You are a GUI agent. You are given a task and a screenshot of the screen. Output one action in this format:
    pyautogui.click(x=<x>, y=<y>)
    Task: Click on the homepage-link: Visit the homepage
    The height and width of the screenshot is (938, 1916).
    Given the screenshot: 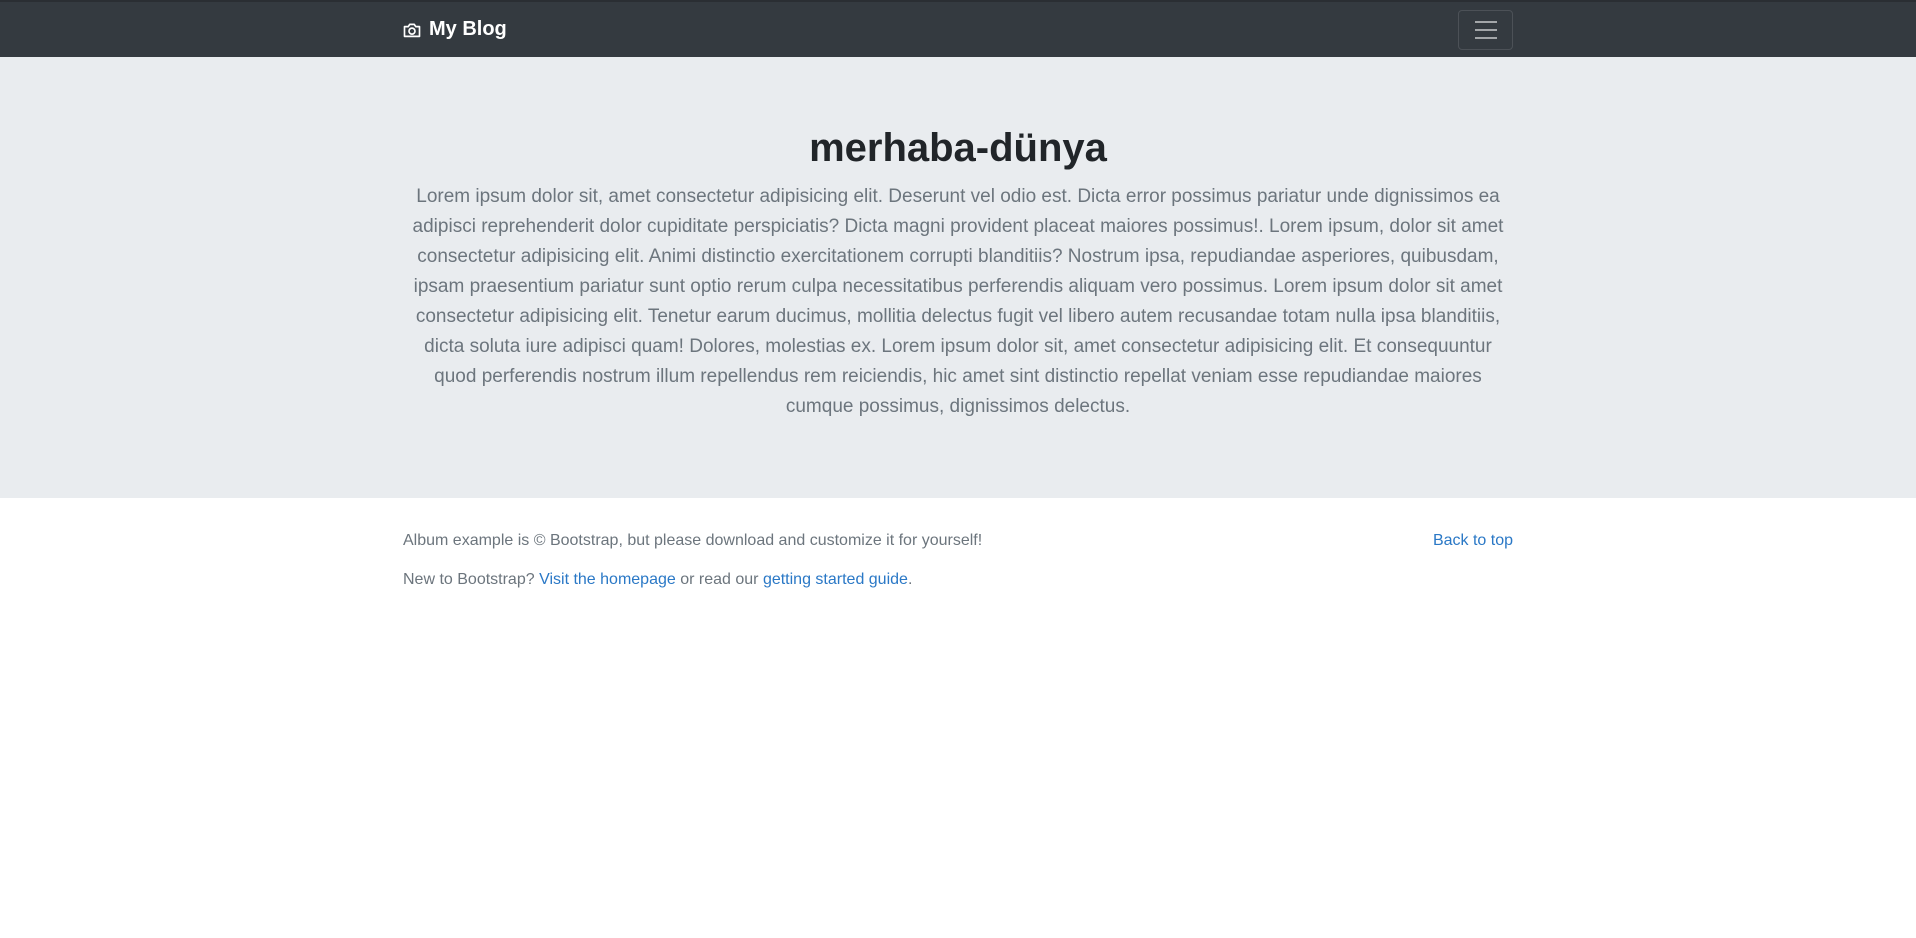 What is the action you would take?
    pyautogui.click(x=607, y=579)
    